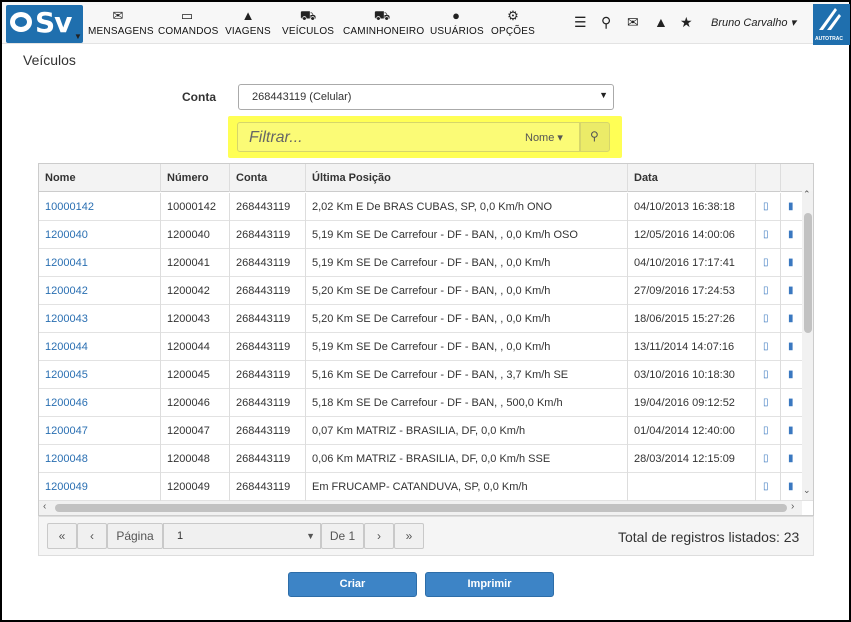  I want to click on cell-nome: 1200043, so click(100, 319).